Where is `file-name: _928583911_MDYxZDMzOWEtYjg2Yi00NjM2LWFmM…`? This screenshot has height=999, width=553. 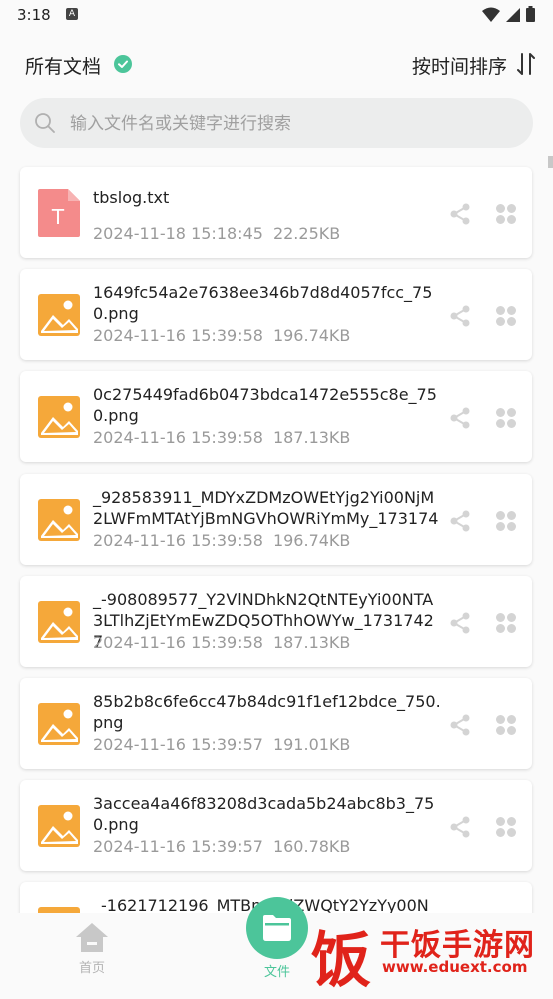
file-name: _928583911_MDYxZDMzOWEtYjg2Yi00NjM2LWFmM… is located at coordinates (266, 507).